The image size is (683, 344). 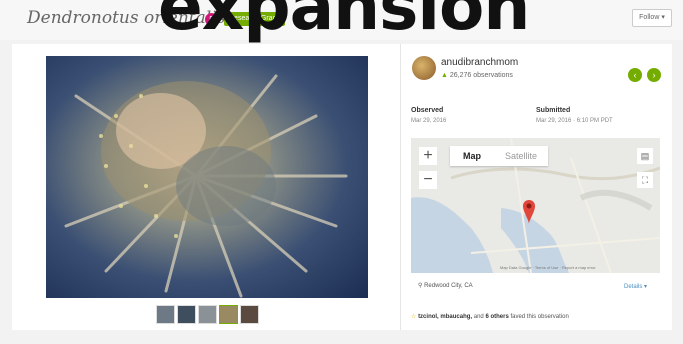 What do you see at coordinates (344, 22) in the screenshot?
I see `overlay-word: expansion` at bounding box center [344, 22].